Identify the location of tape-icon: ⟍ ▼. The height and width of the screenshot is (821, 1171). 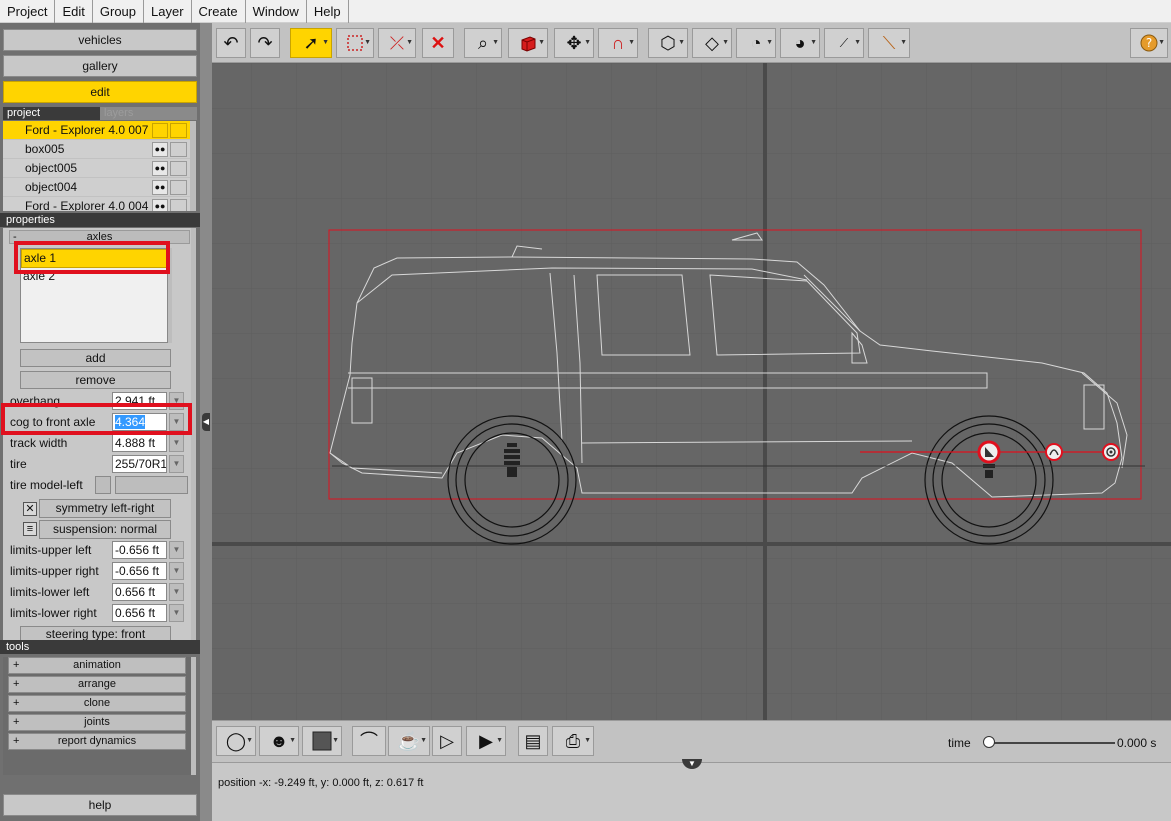
(889, 43).